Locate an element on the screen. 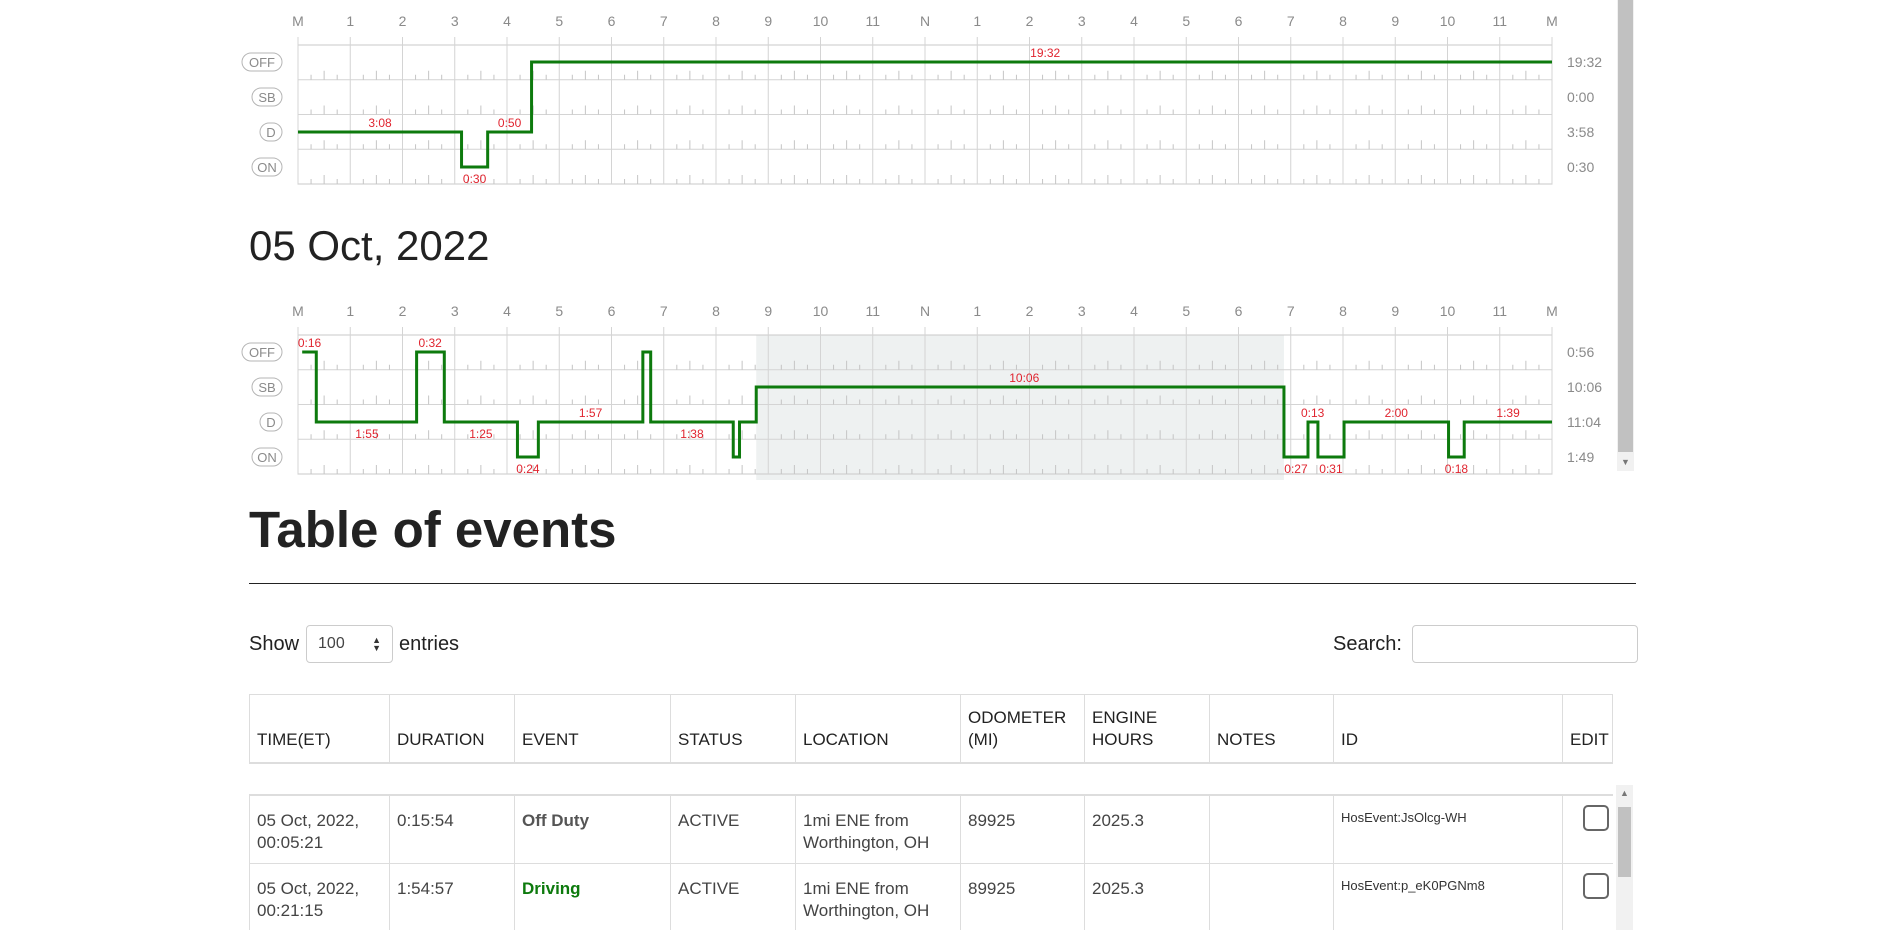  table-scrollbar-thumb is located at coordinates (1624, 842).